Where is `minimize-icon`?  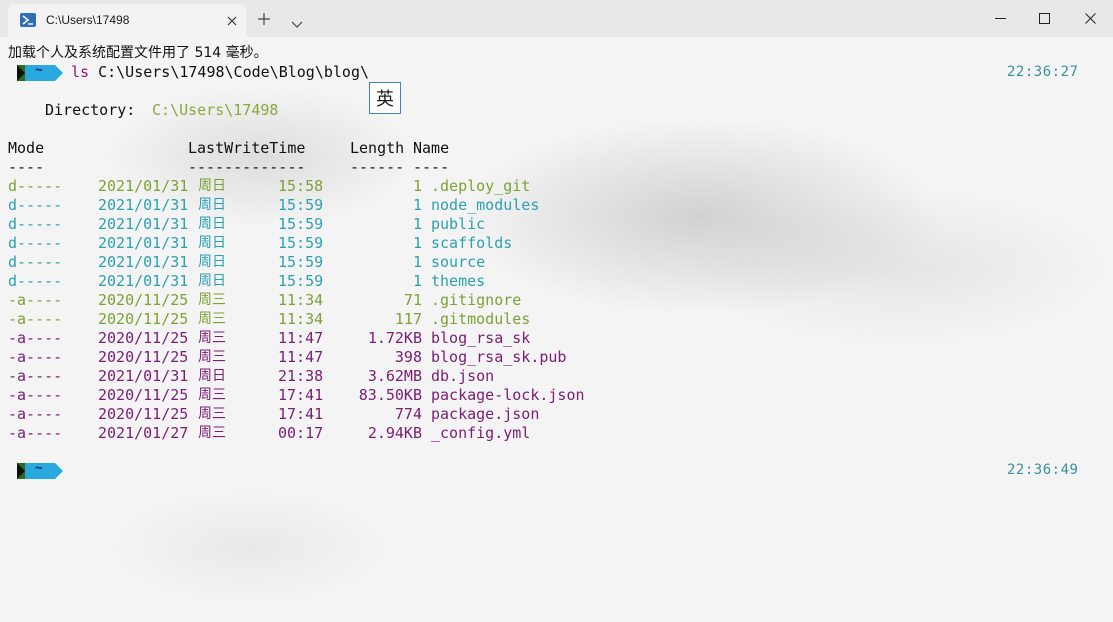 minimize-icon is located at coordinates (1000, 18).